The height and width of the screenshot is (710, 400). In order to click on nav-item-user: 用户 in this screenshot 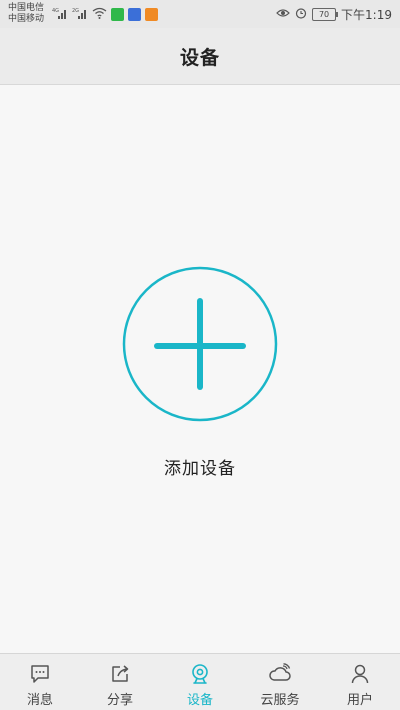, I will do `click(360, 682)`.